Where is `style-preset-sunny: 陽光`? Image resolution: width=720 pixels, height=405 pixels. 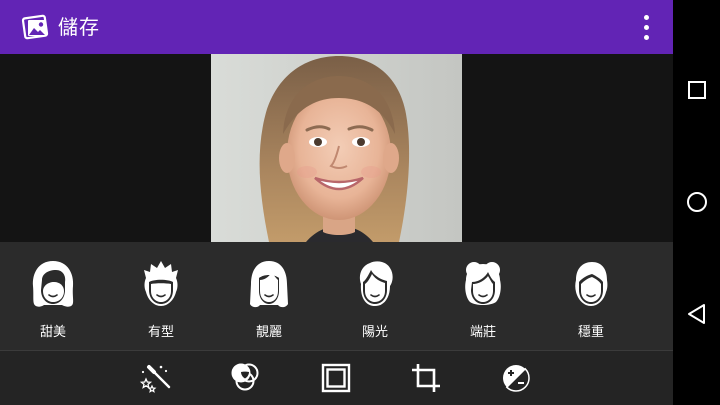 style-preset-sunny: 陽光 is located at coordinates (375, 296).